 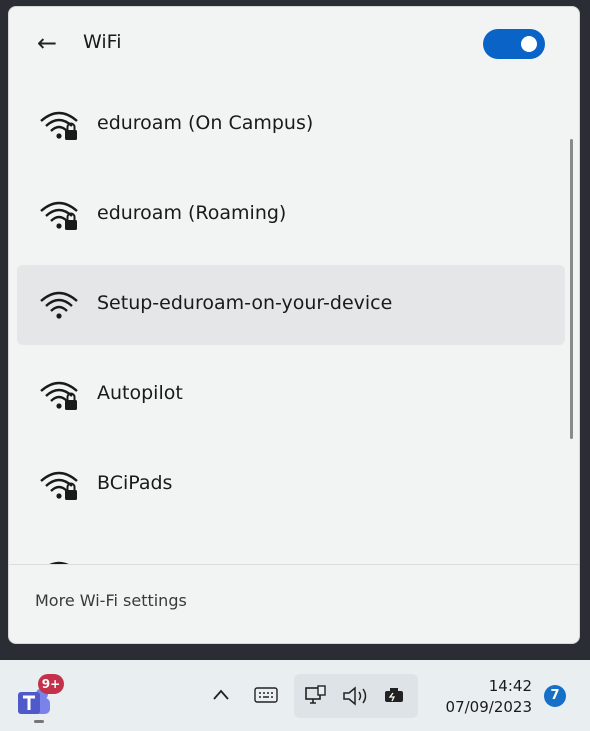 I want to click on network-item: Autopilot, so click(x=291, y=395).